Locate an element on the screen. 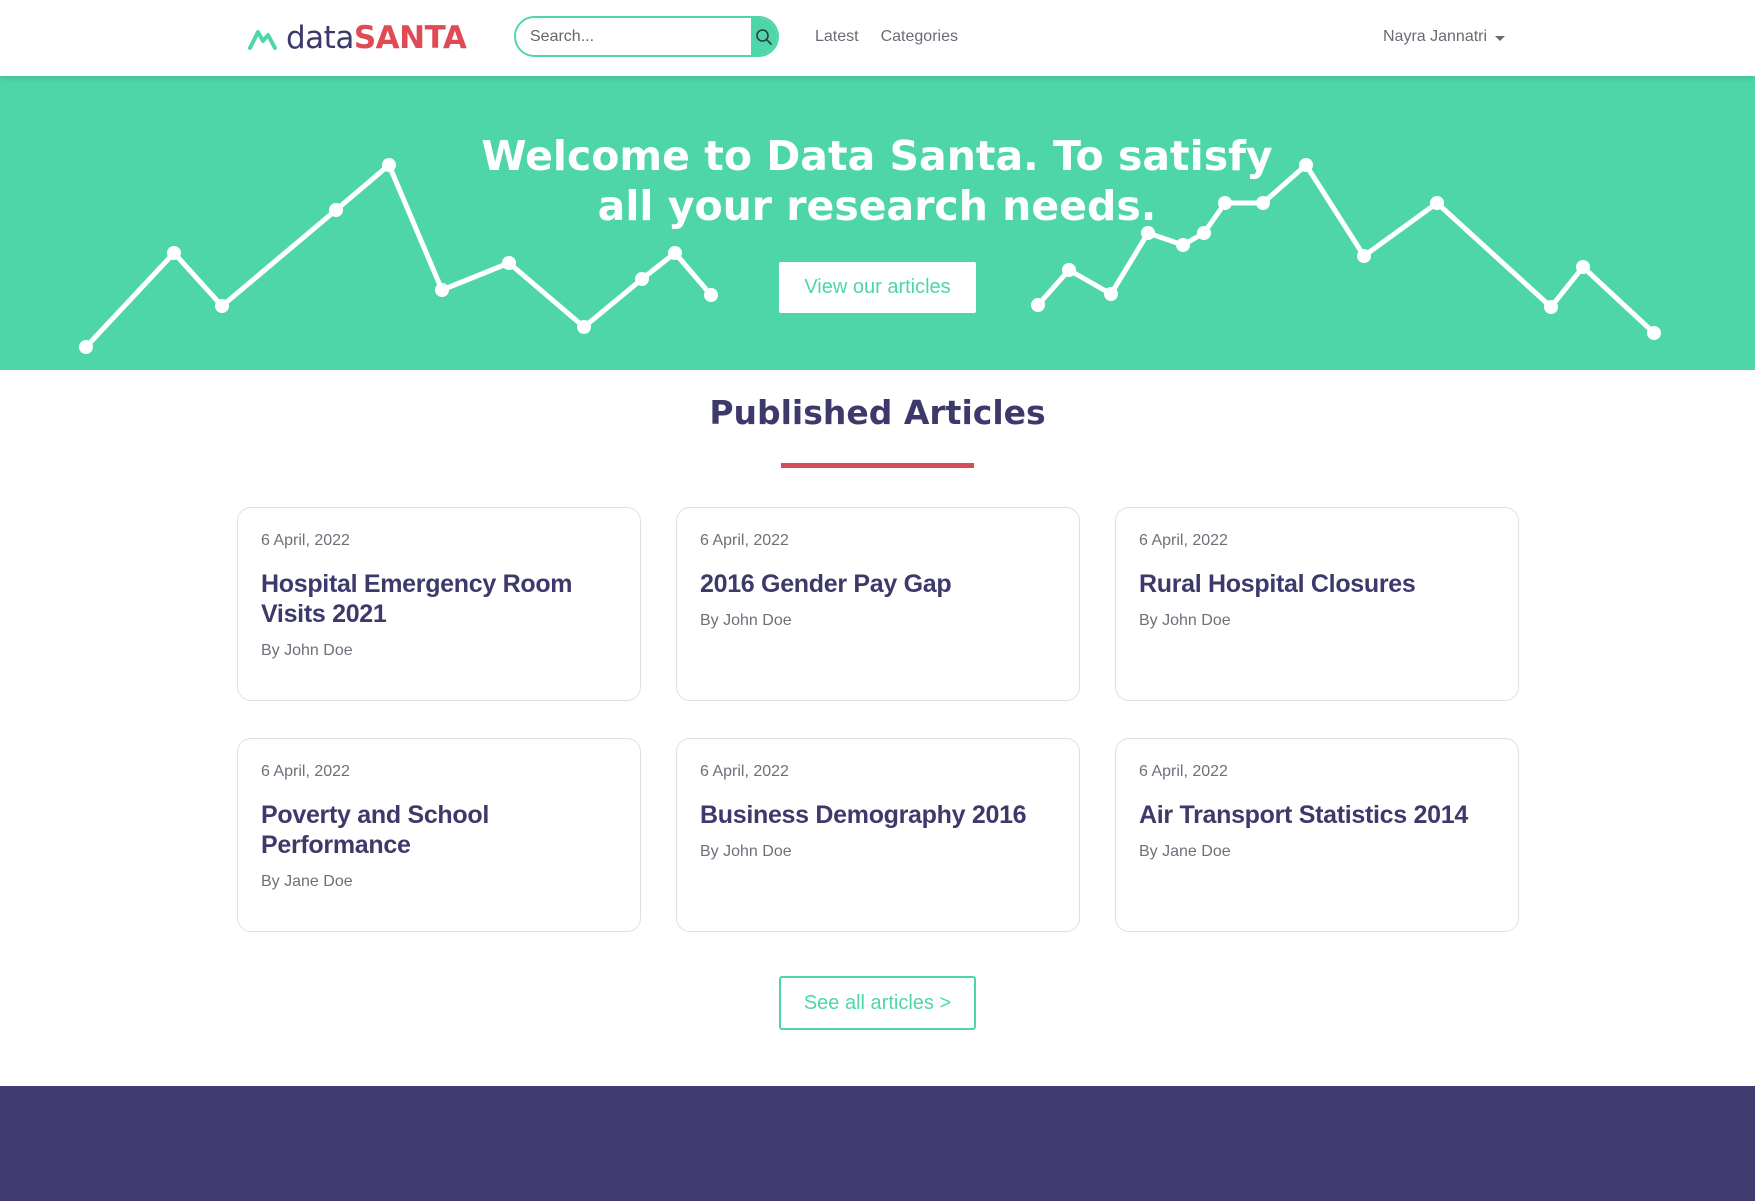 This screenshot has height=1201, width=1755. logo: dataSANTA is located at coordinates (357, 38).